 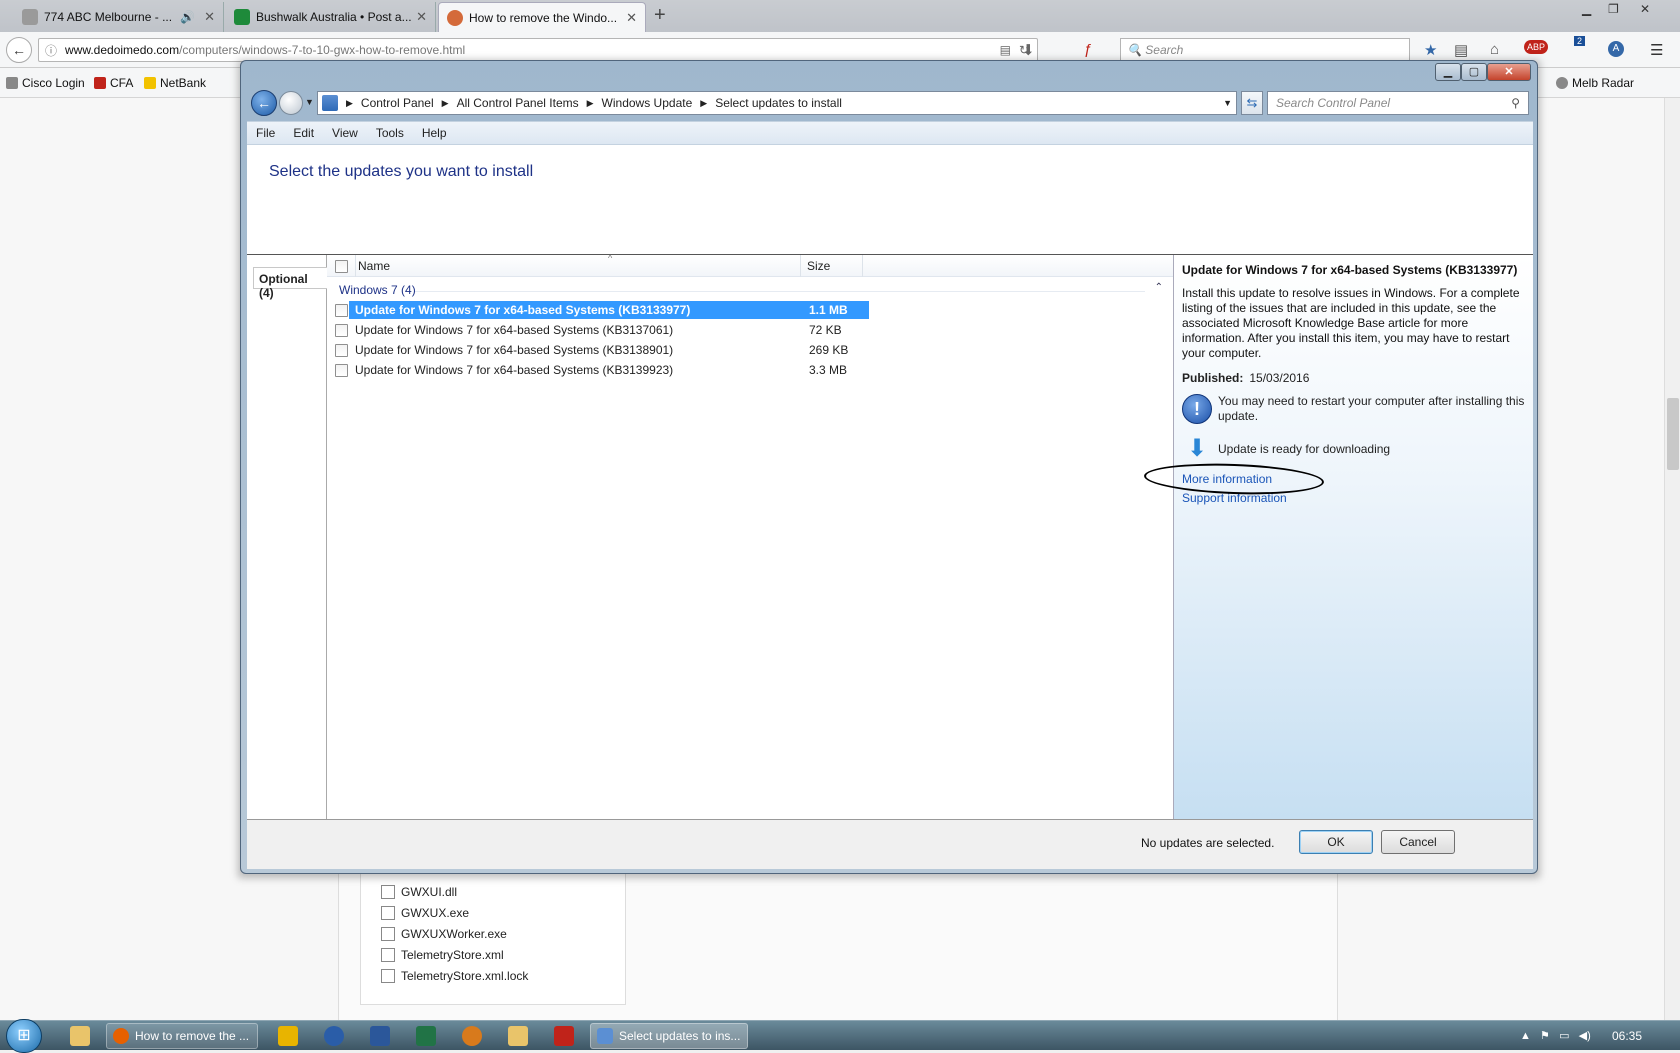 I want to click on start-button: ⊞, so click(x=24, y=1036).